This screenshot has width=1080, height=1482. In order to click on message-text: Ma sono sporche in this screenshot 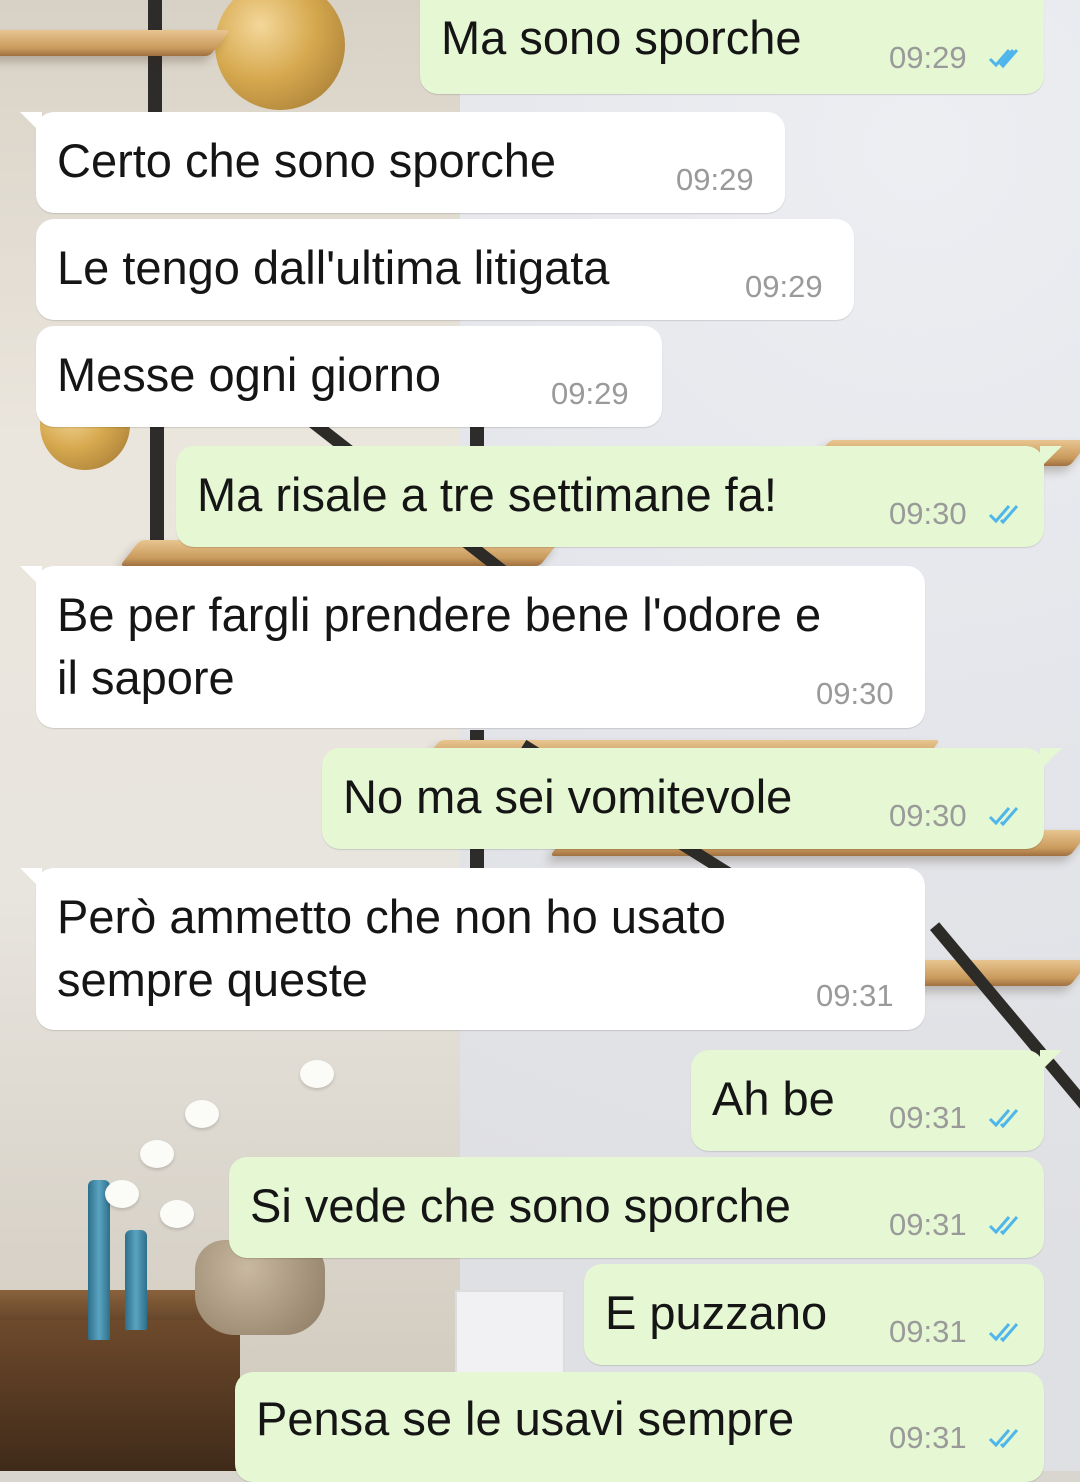, I will do `click(621, 37)`.